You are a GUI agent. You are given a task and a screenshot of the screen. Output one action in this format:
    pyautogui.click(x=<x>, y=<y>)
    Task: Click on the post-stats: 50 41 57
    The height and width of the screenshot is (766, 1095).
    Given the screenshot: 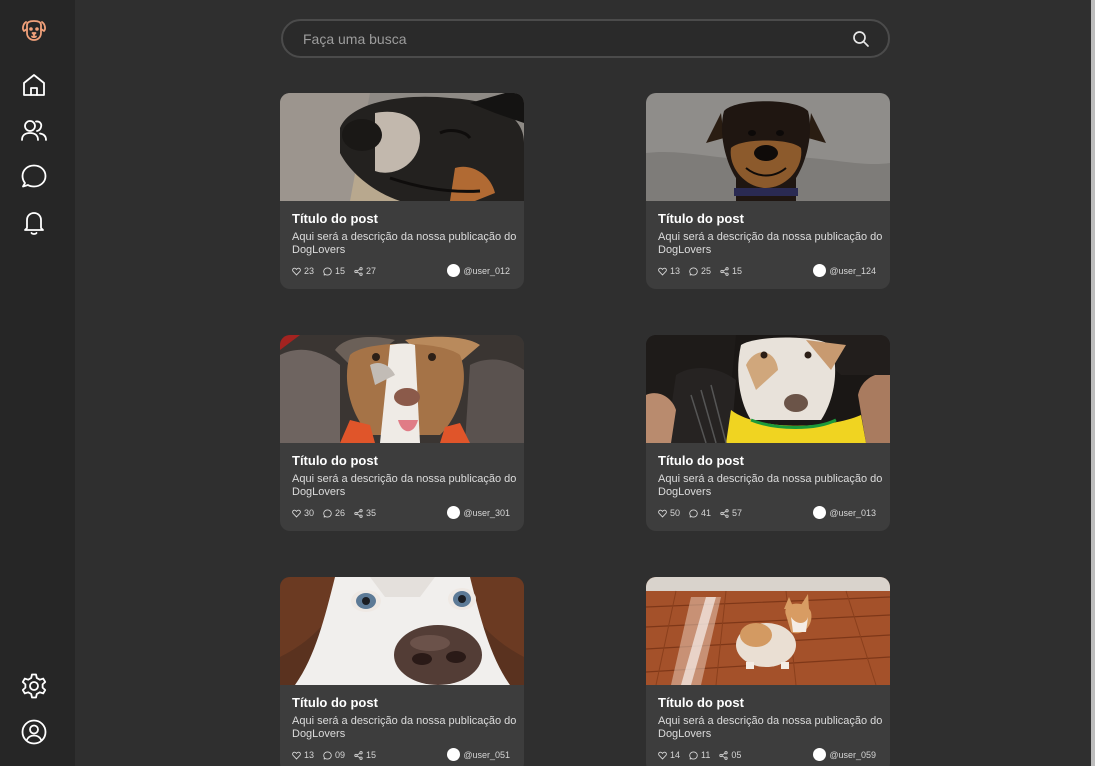 What is the action you would take?
    pyautogui.click(x=704, y=513)
    